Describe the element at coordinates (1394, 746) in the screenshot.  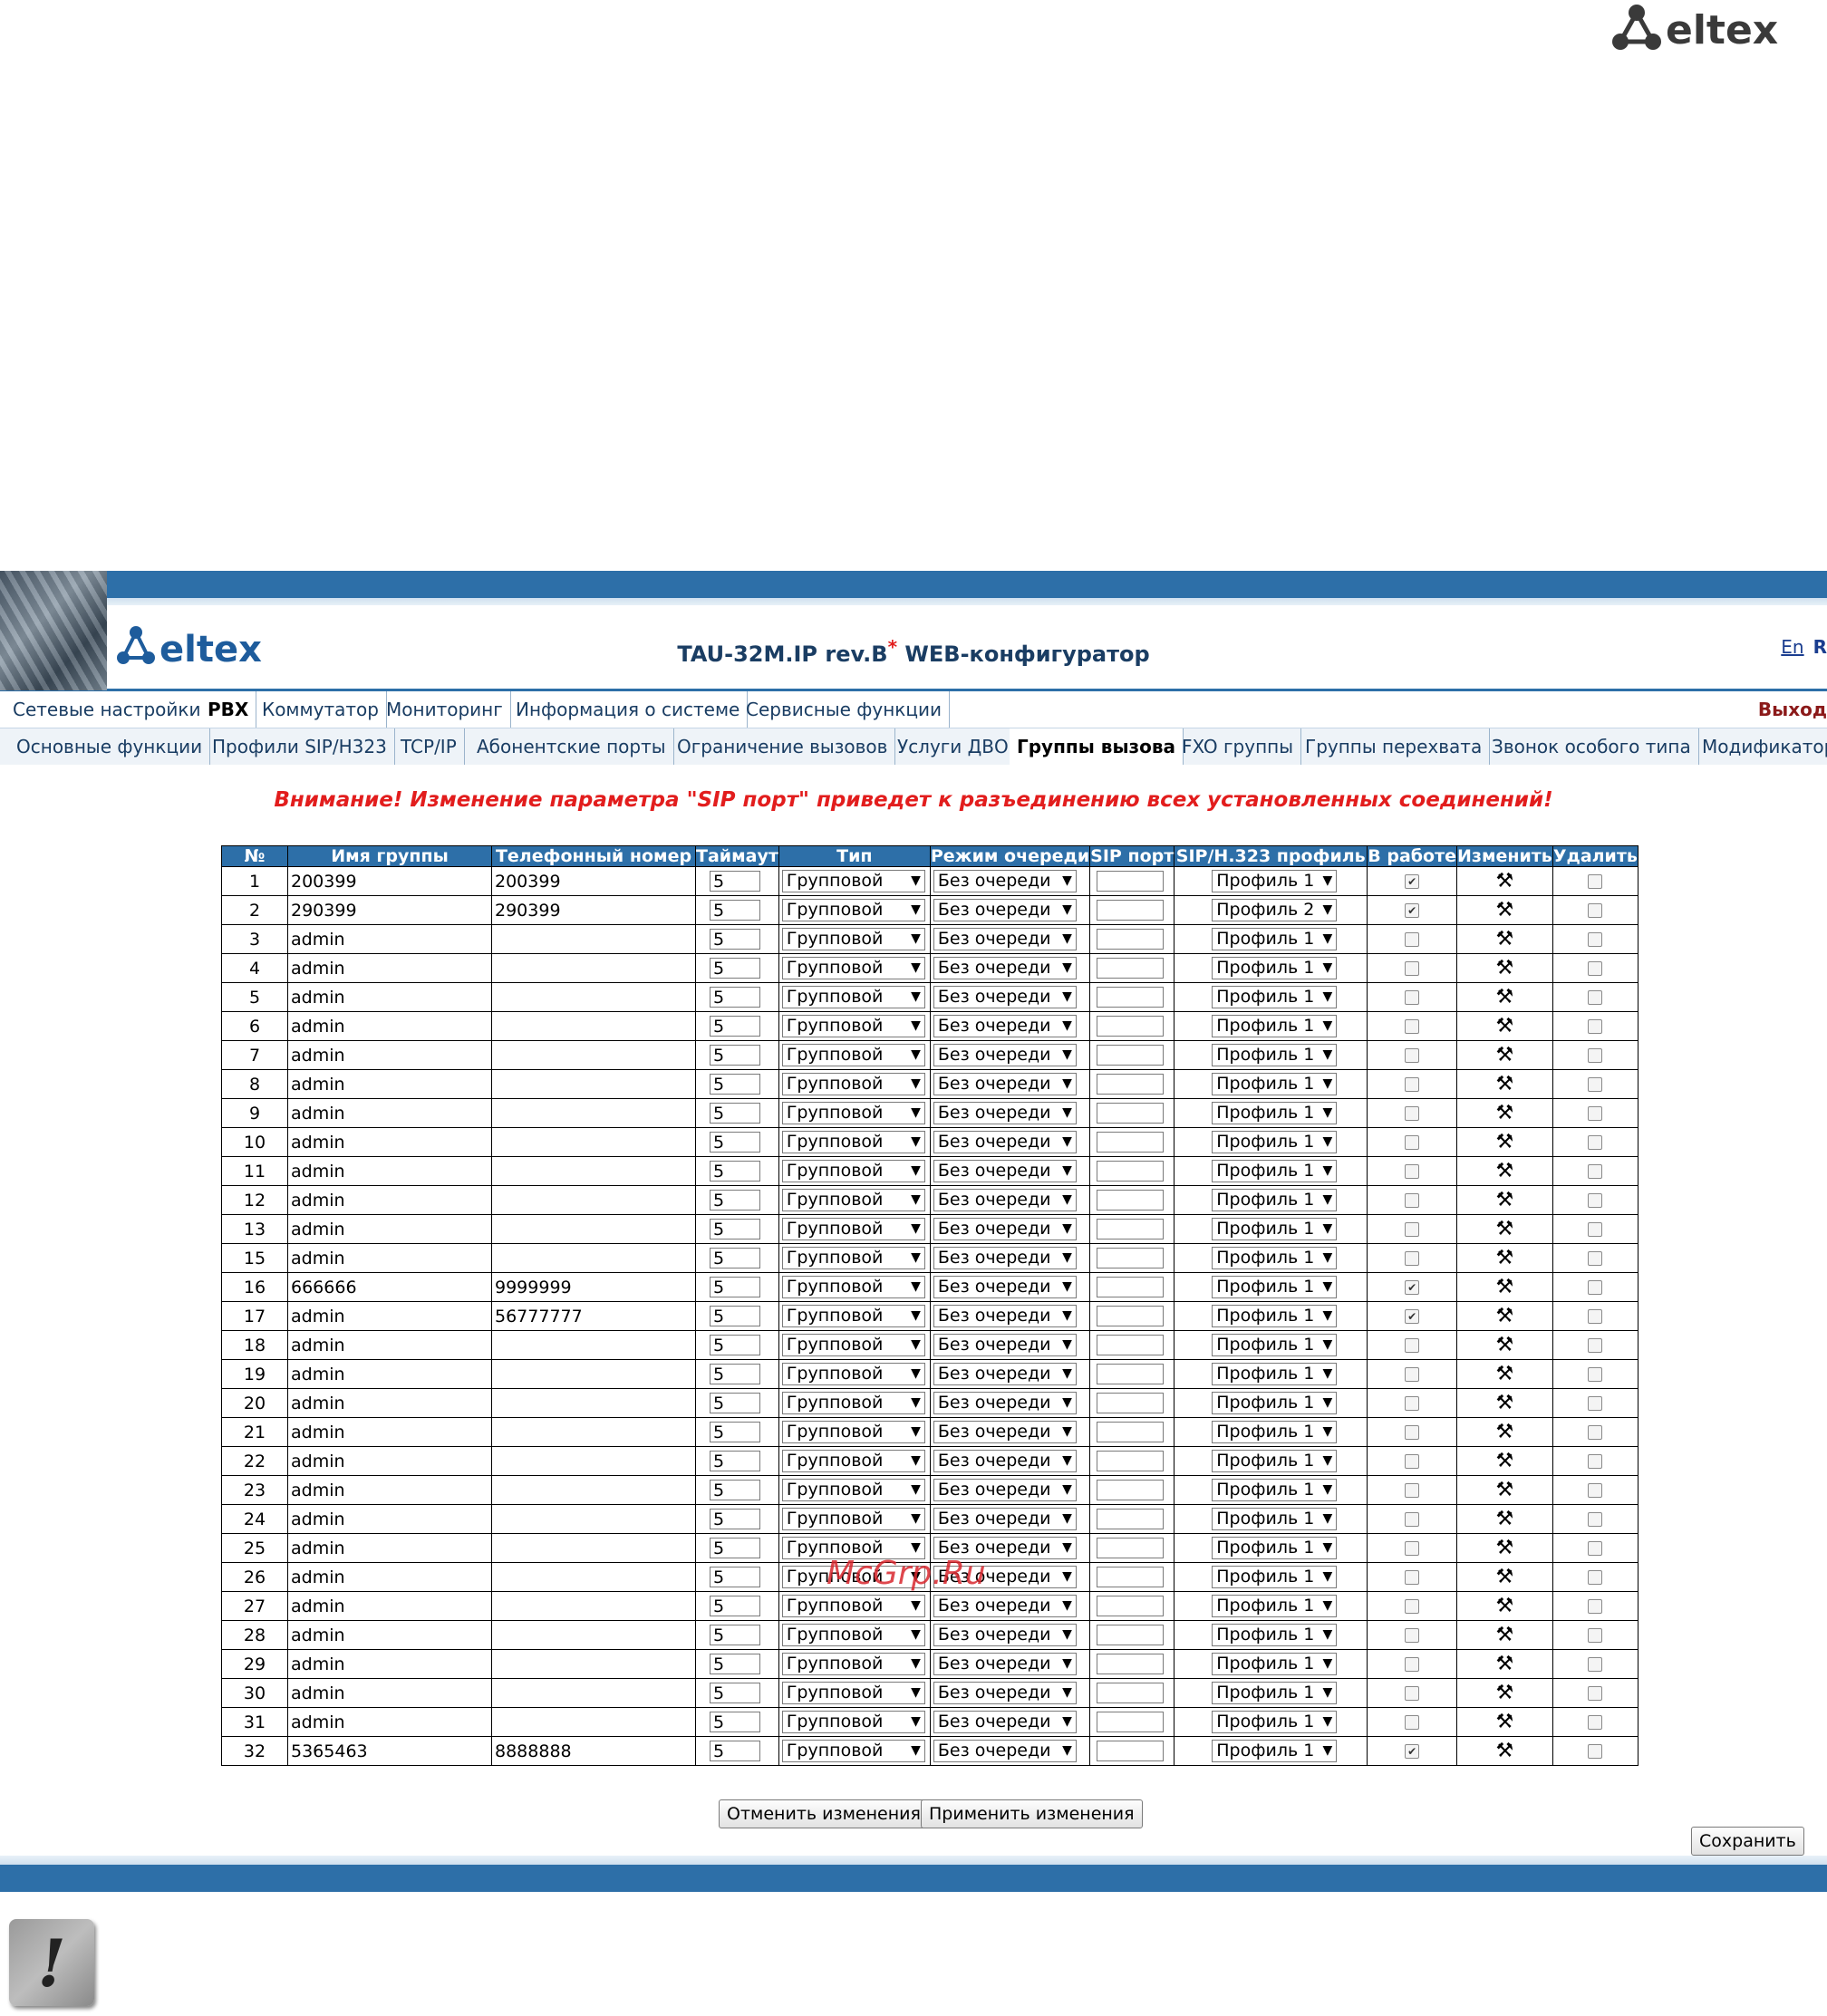
I see `subnav-pickup-groups: Группы перехвата` at that location.